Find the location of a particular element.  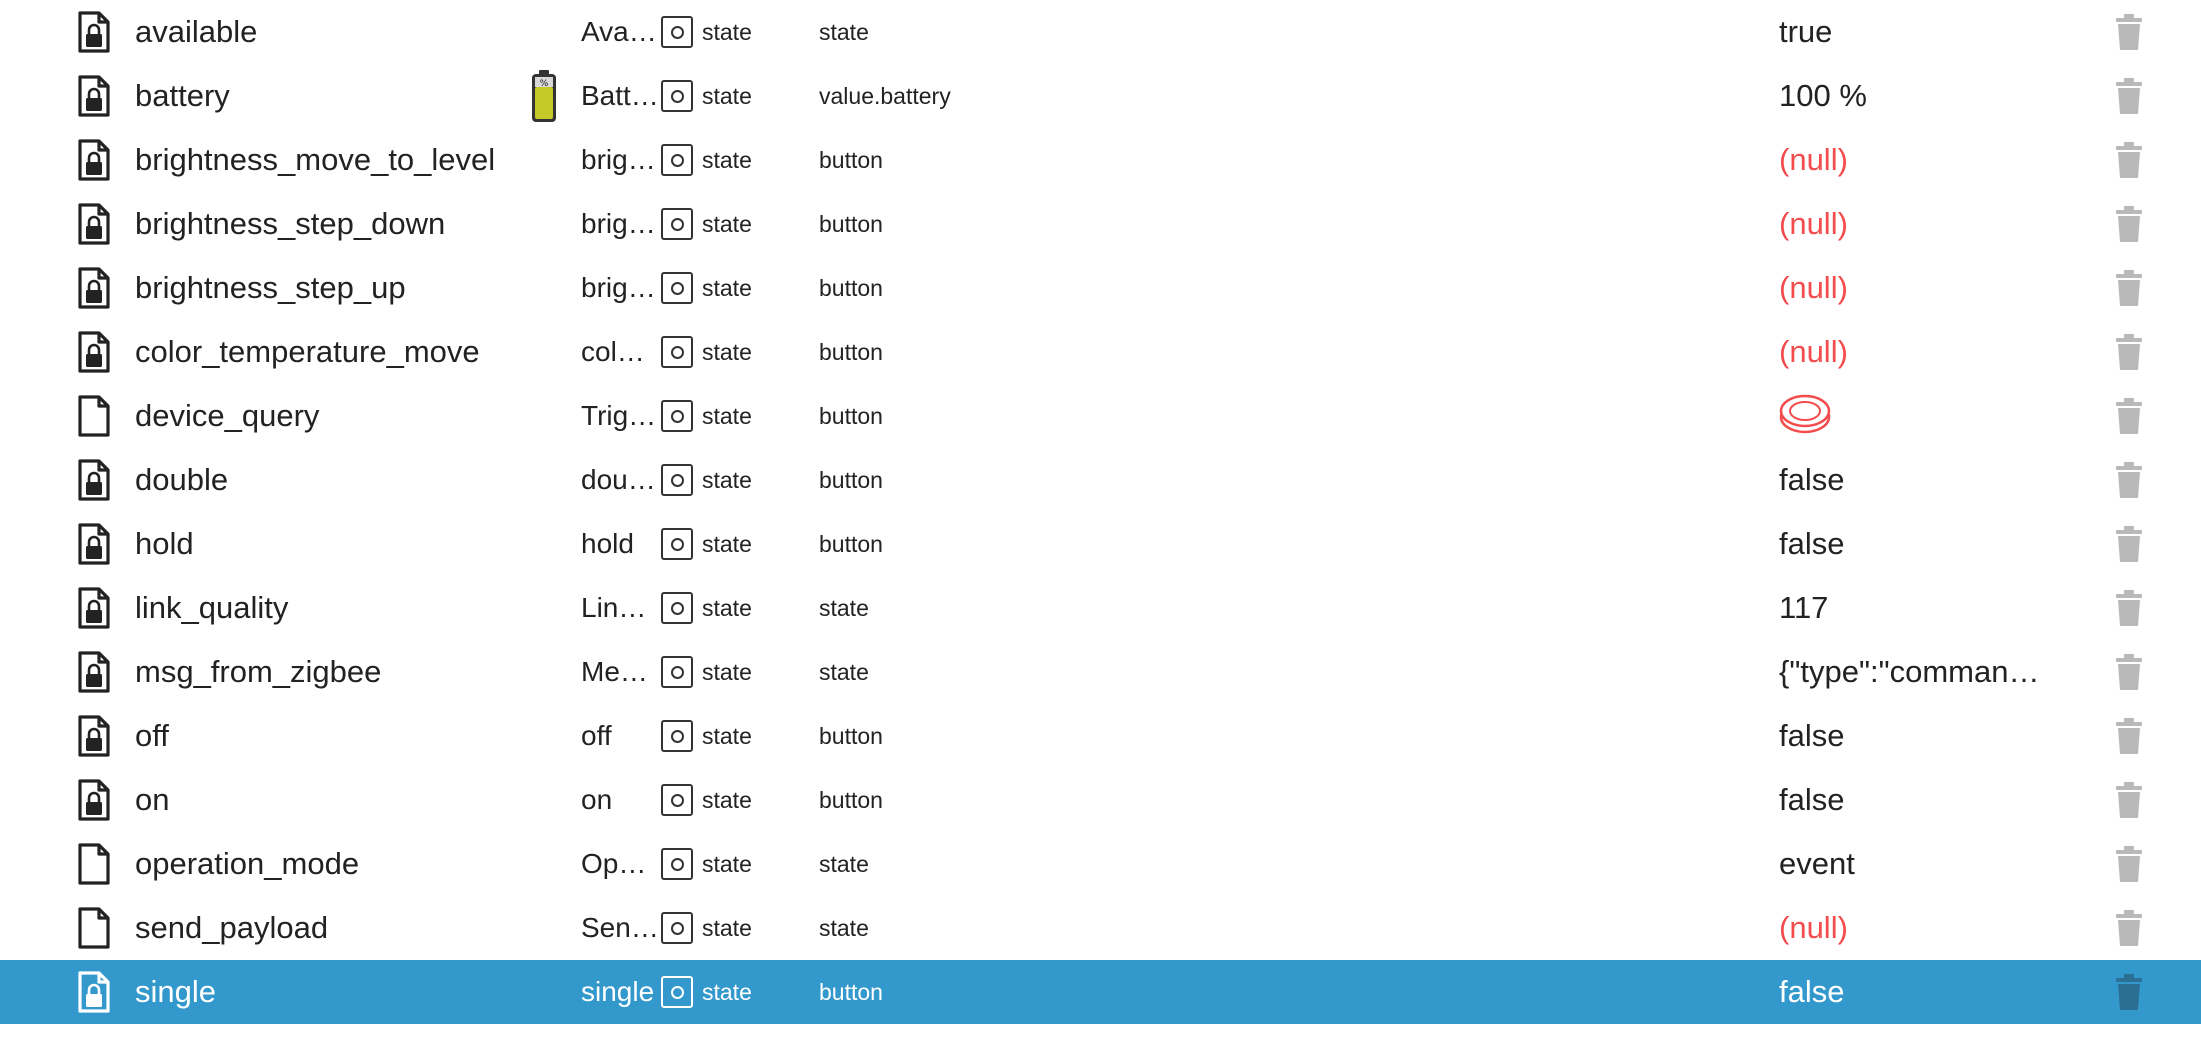

object-name: device_query is located at coordinates (325, 416).